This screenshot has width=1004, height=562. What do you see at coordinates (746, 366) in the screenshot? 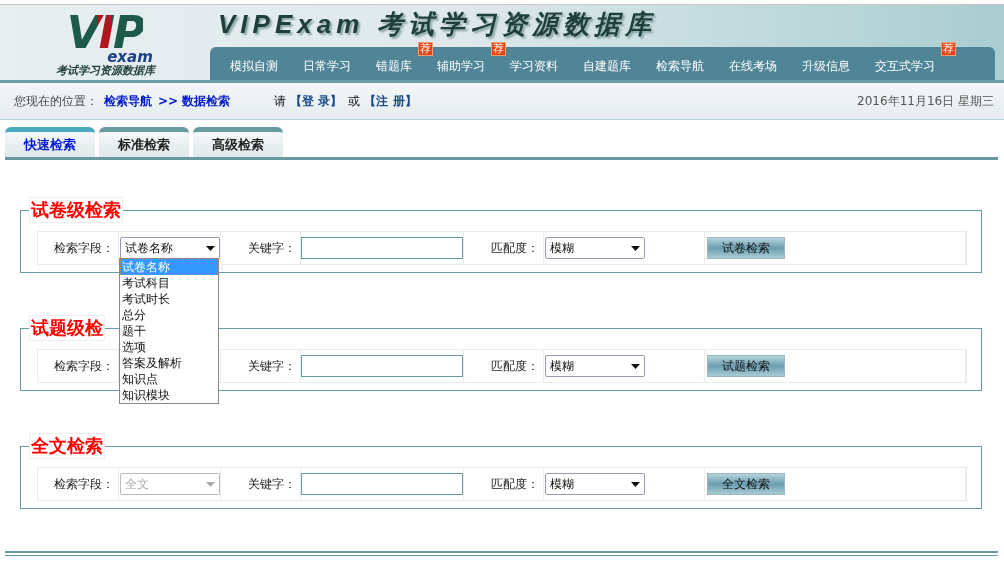
I see `search-button: 试题检索` at bounding box center [746, 366].